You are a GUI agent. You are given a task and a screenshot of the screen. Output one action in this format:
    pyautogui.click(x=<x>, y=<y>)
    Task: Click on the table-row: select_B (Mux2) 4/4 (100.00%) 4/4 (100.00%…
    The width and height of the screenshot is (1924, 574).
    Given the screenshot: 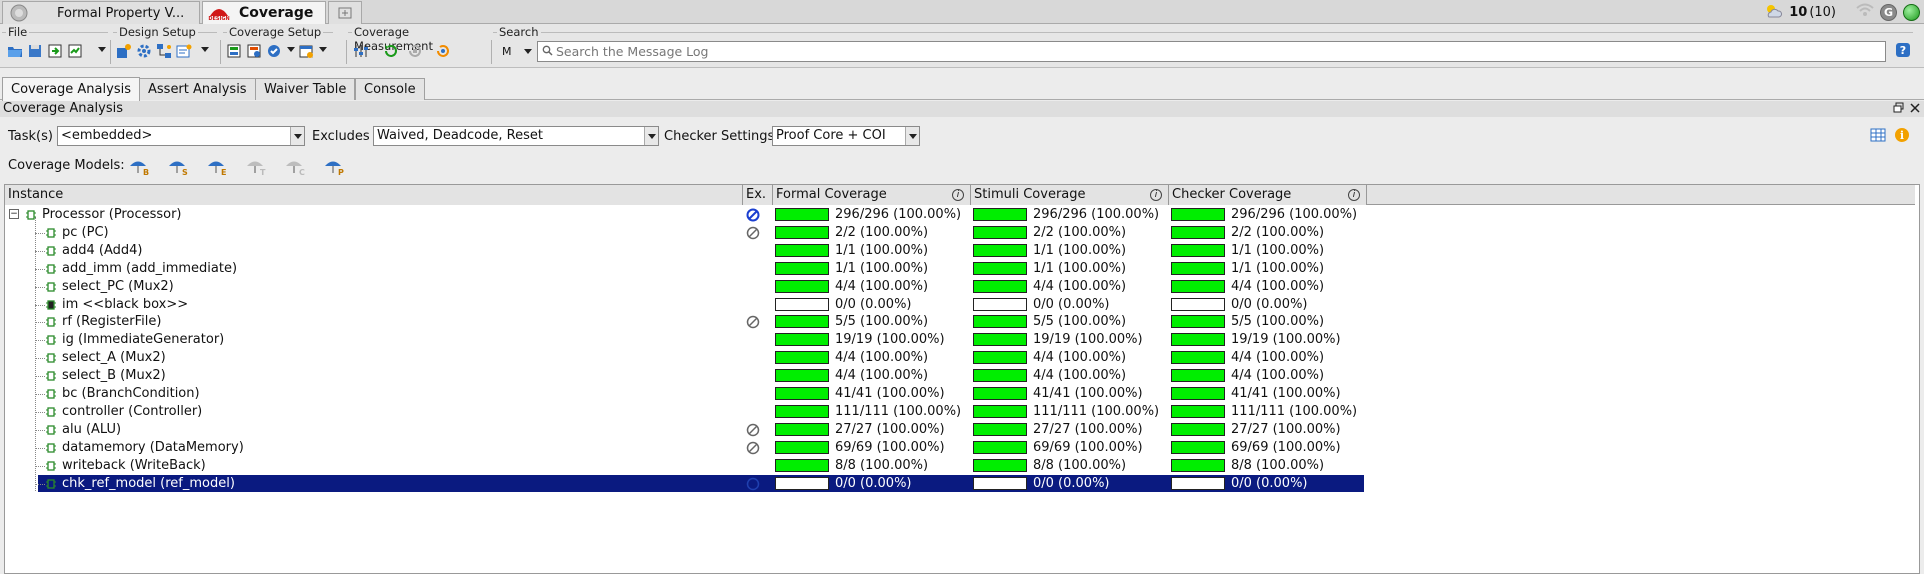 What is the action you would take?
    pyautogui.click(x=685, y=376)
    